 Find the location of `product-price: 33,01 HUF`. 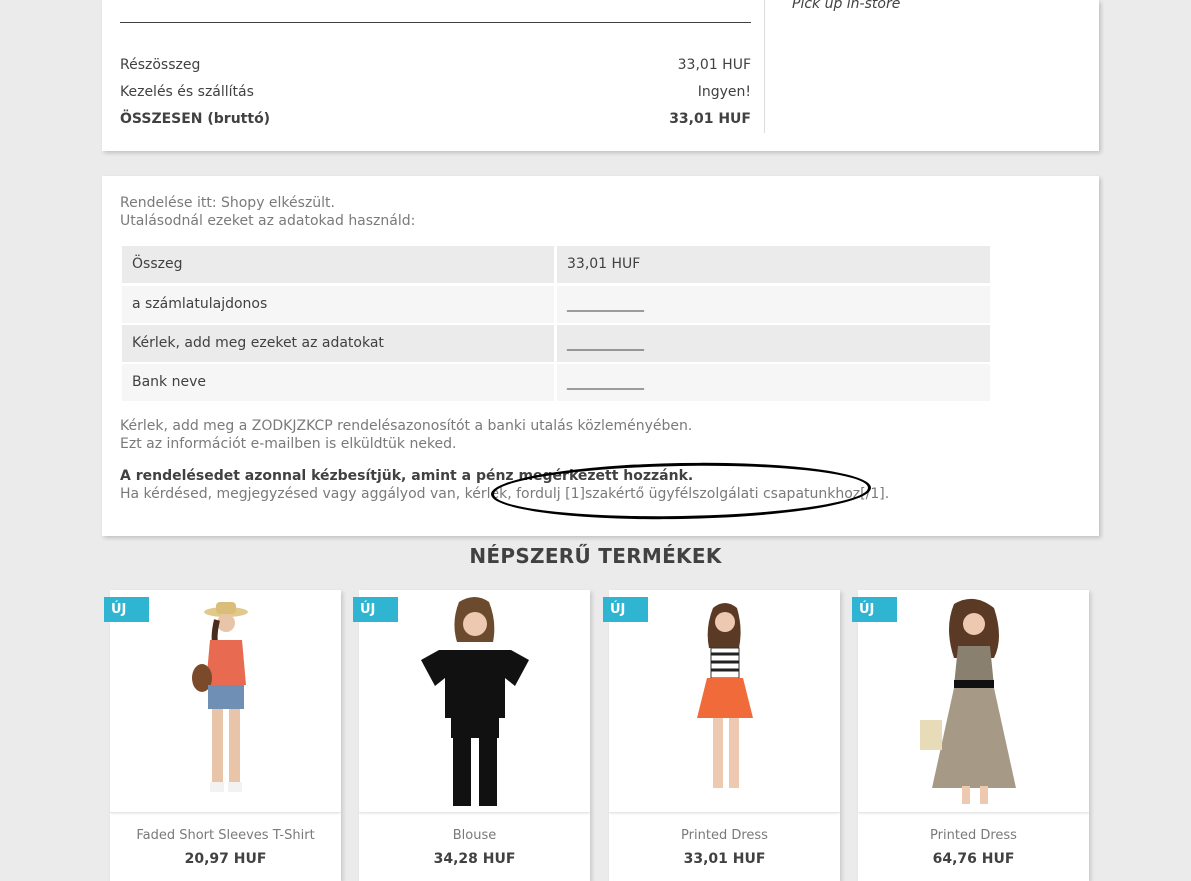

product-price: 33,01 HUF is located at coordinates (724, 859).